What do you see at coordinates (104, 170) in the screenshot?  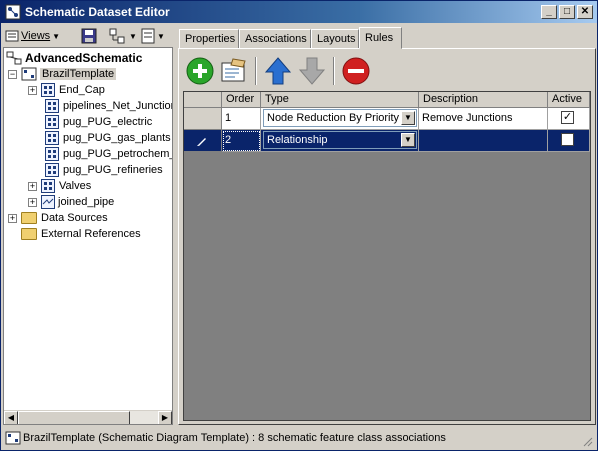 I see `tree-item-refineries: pug_PUG_refineries` at bounding box center [104, 170].